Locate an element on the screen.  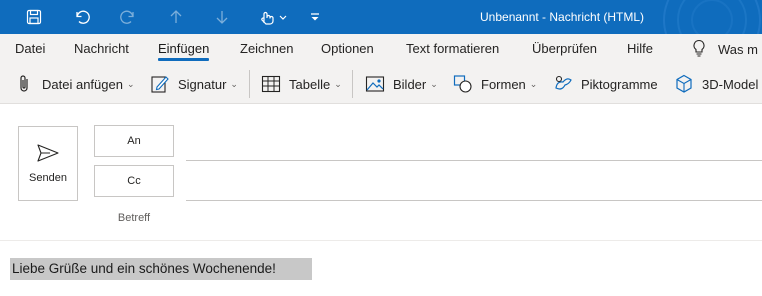
3d-models-label: 3D-Model is located at coordinates (730, 84).